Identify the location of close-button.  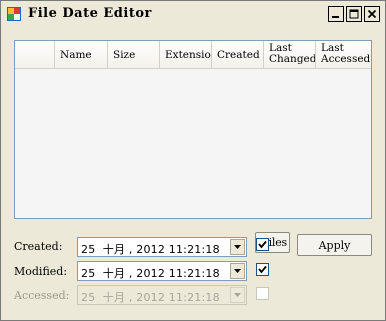
(372, 14).